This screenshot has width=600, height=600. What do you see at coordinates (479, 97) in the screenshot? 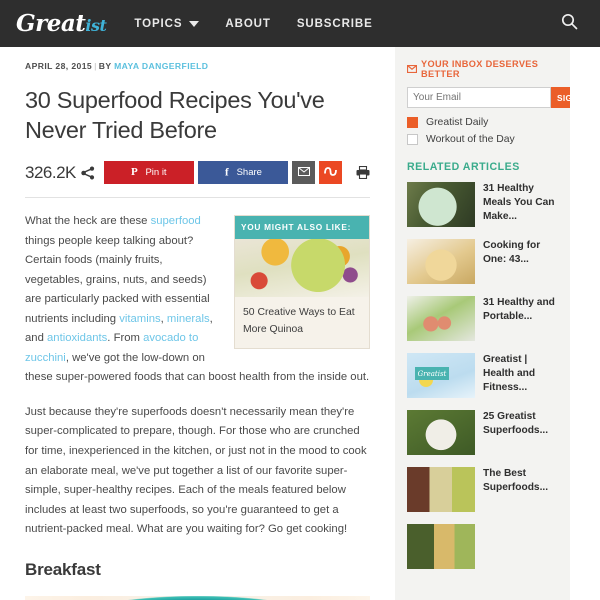
I see `email-field` at bounding box center [479, 97].